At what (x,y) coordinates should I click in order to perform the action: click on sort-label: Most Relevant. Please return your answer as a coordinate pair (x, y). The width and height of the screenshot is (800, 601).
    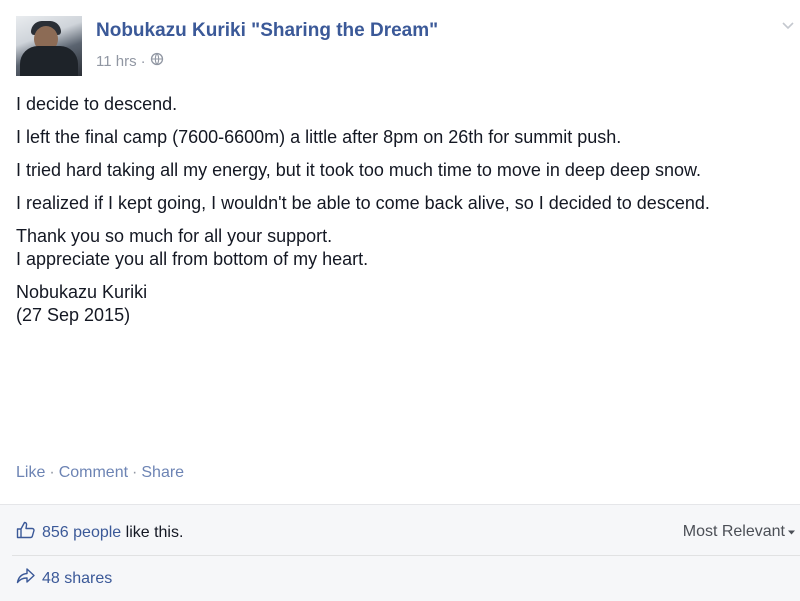
    Looking at the image, I should click on (733, 531).